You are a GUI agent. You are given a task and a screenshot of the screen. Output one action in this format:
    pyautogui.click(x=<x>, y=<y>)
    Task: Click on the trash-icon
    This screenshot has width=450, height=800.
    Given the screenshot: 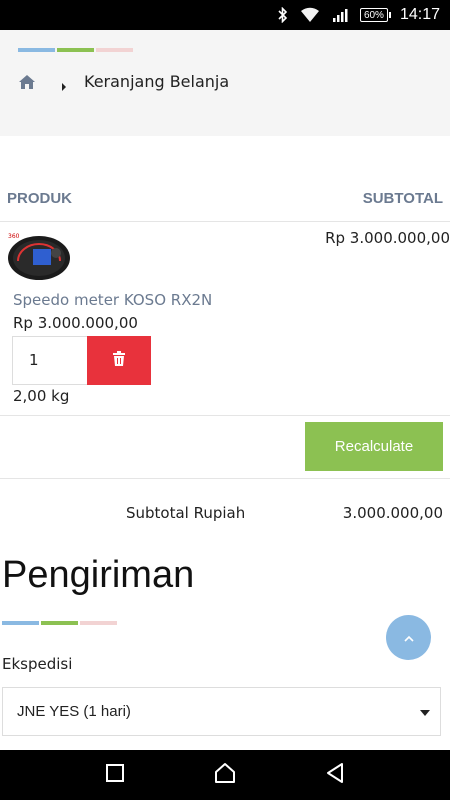 What is the action you would take?
    pyautogui.click(x=119, y=360)
    